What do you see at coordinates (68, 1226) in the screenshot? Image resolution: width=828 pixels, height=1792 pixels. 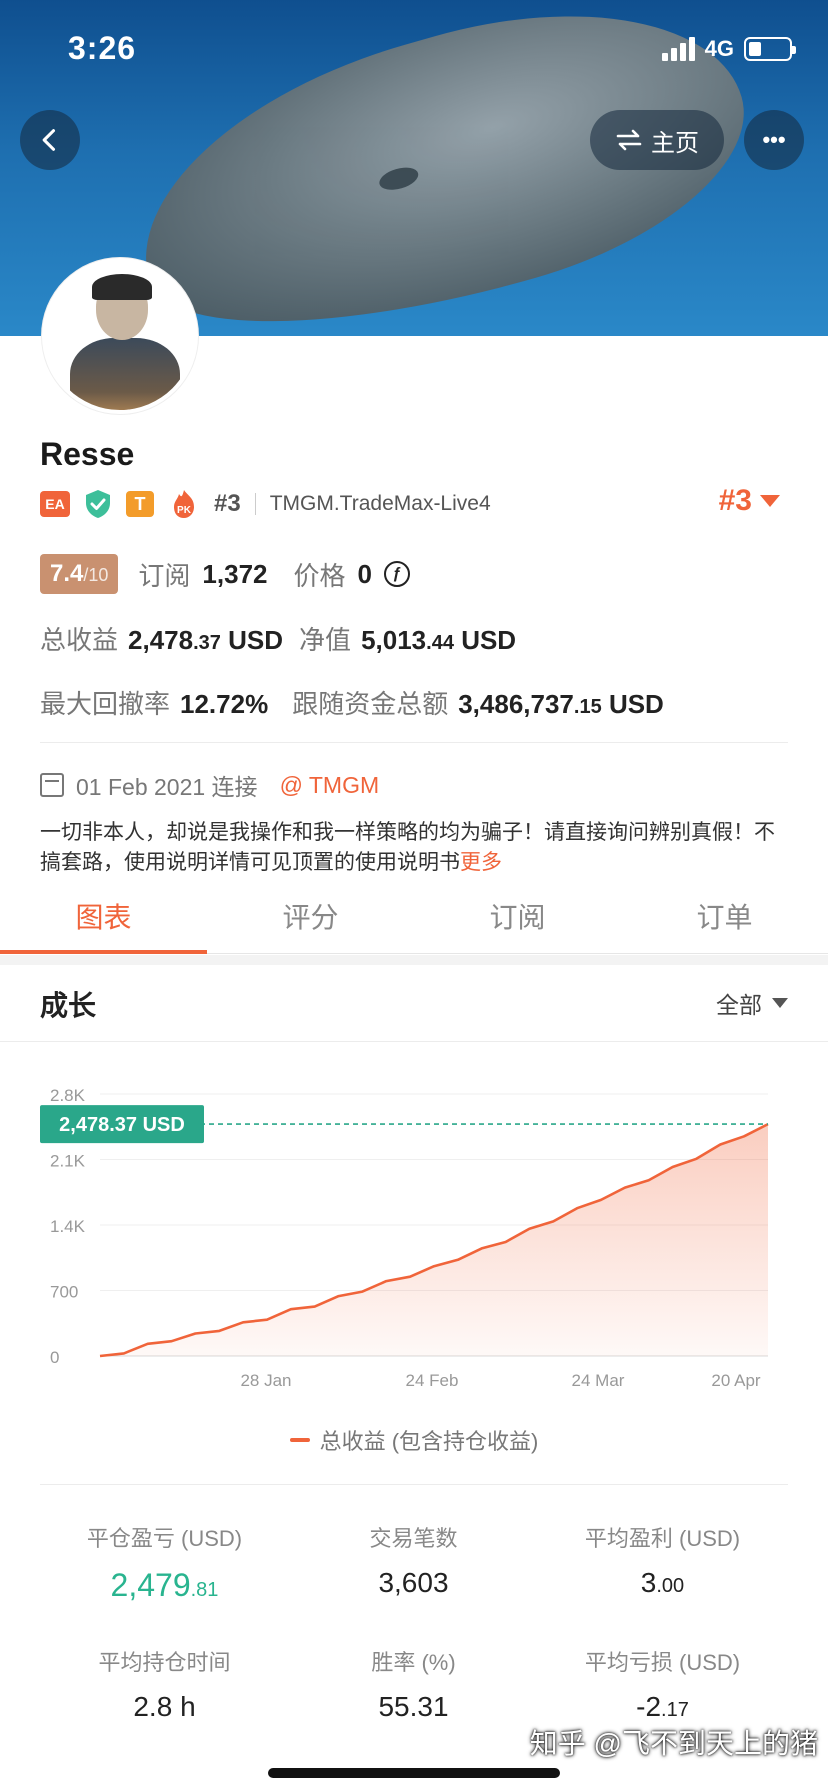 I see `y-tick-label: 1.4K` at bounding box center [68, 1226].